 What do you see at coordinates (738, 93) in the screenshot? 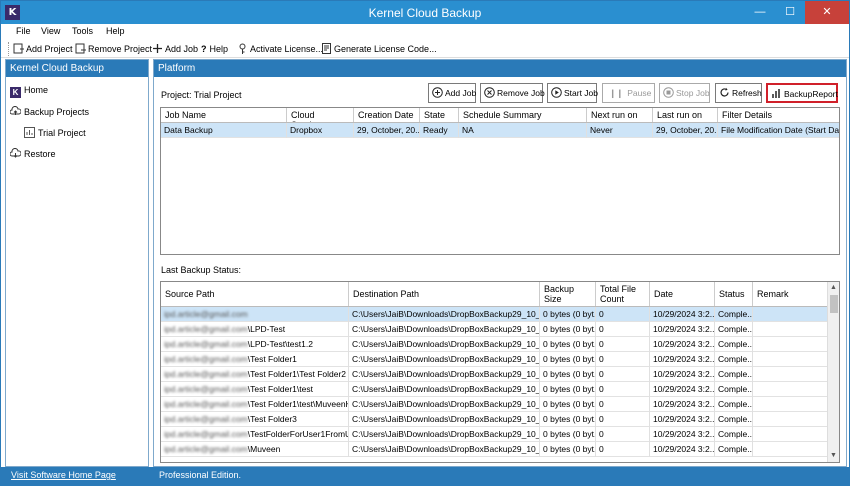
I see `refresh-button: Refresh` at bounding box center [738, 93].